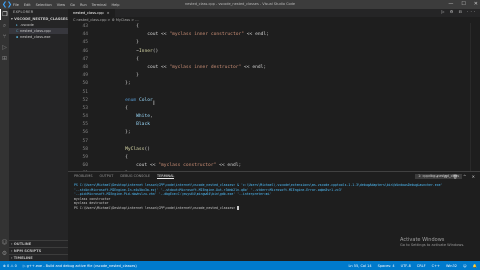 The width and height of the screenshot is (480, 270). I want to click on code-line: 57, so click(269, 142).